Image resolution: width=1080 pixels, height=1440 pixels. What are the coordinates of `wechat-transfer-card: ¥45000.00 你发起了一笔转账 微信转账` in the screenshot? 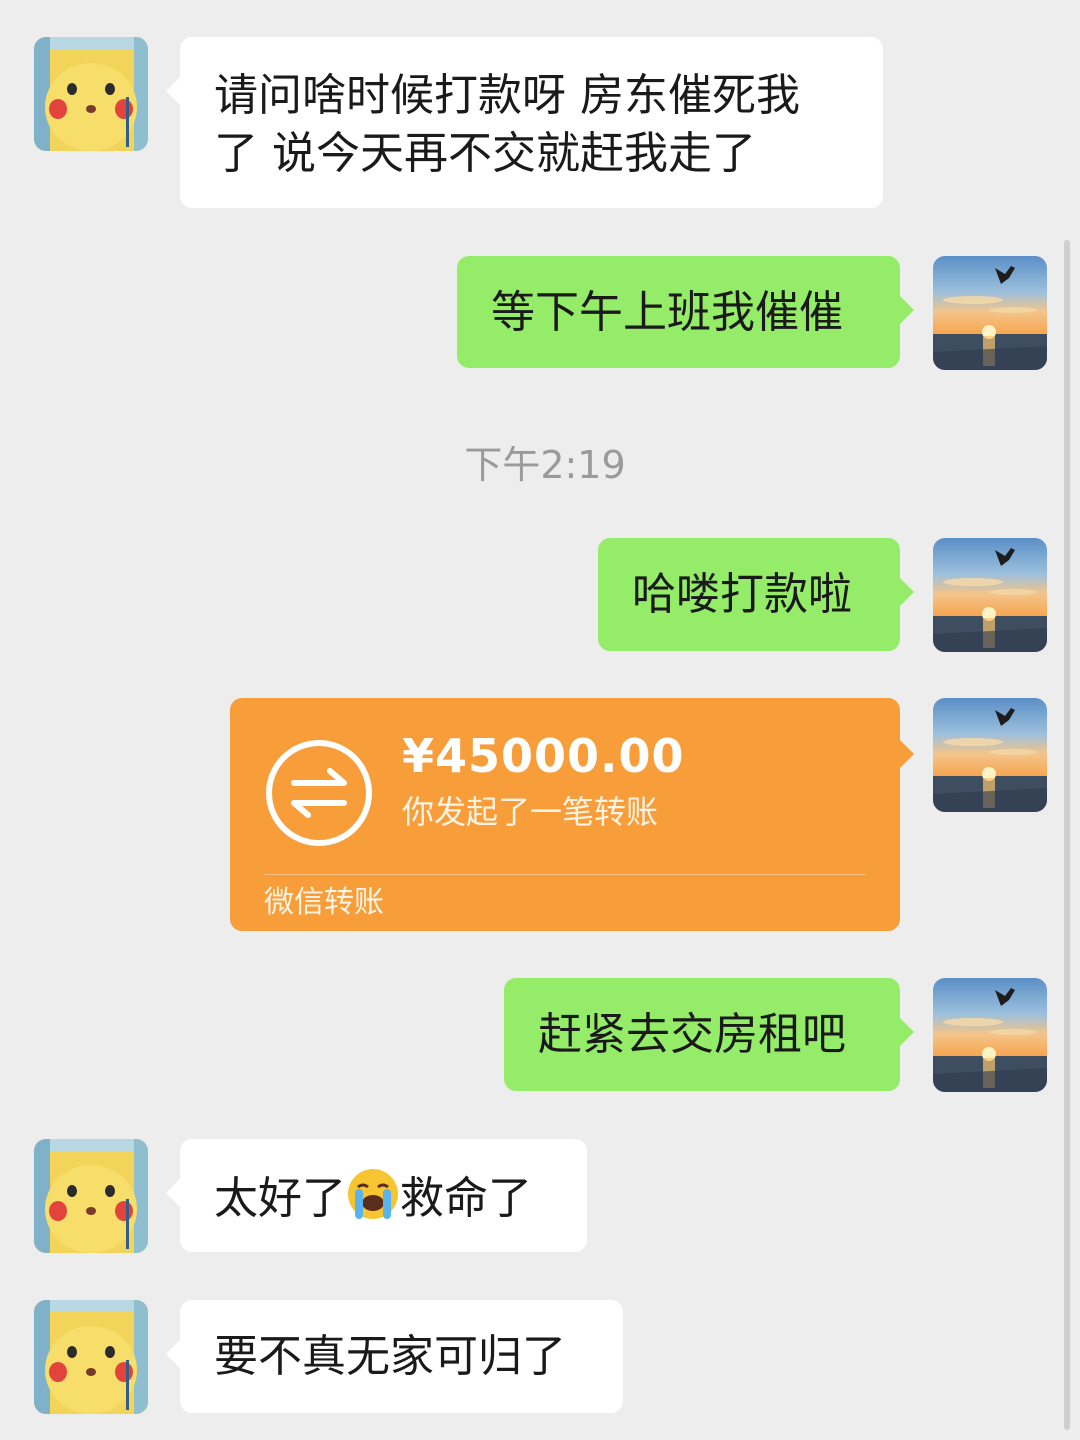 It's located at (572, 814).